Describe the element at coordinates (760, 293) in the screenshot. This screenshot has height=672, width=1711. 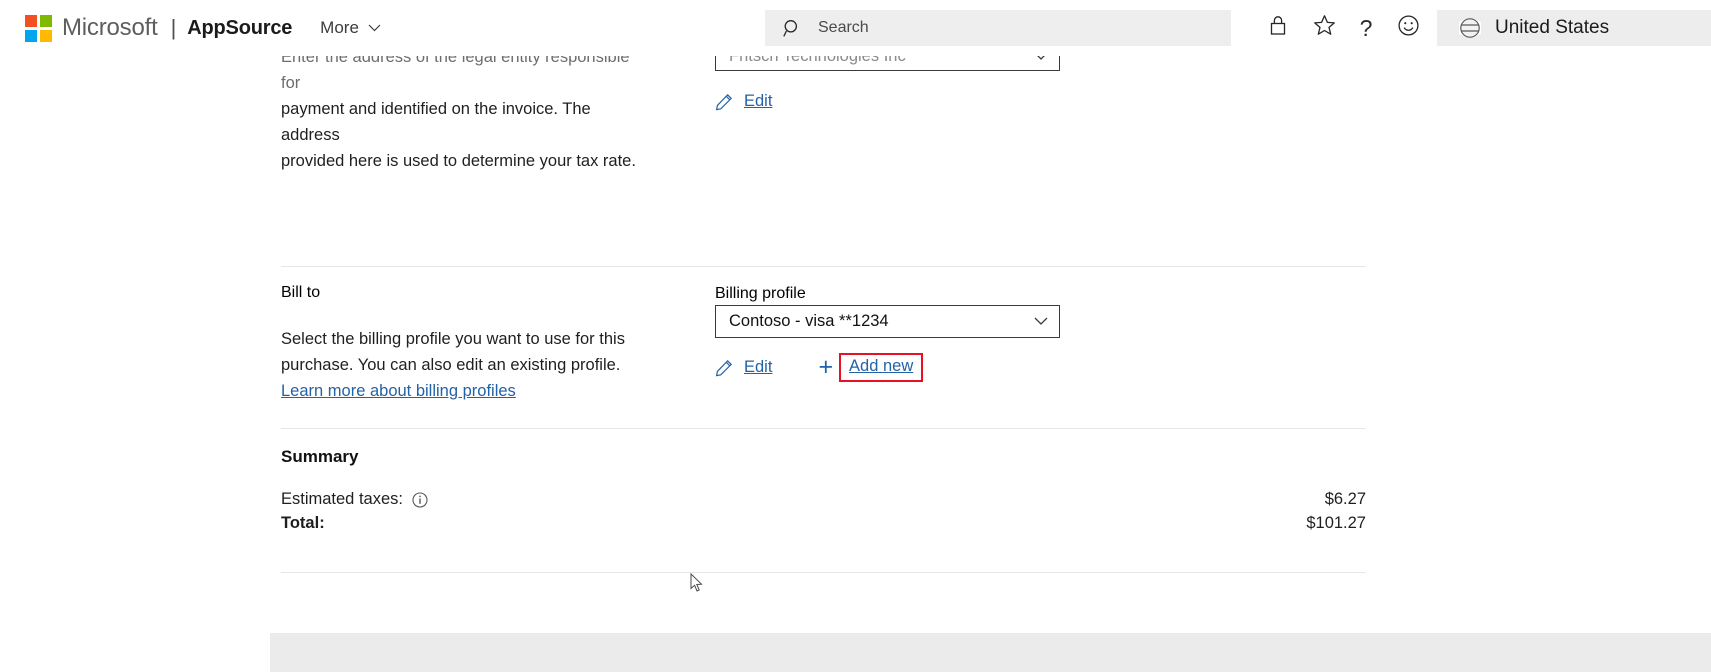
I see `billing-profile-label: Billing profile` at that location.